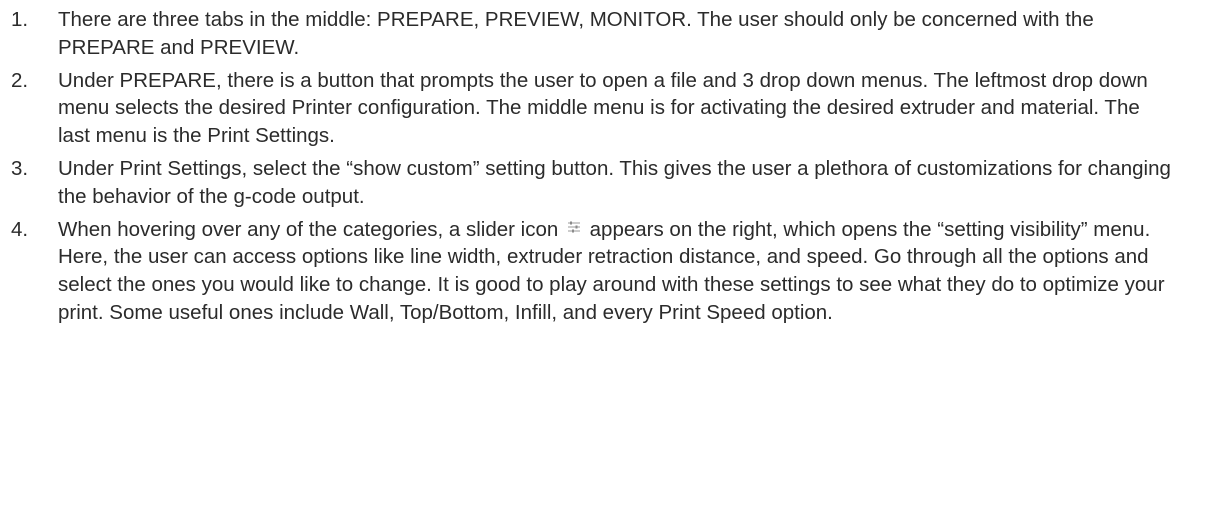 Image resolution: width=1232 pixels, height=508 pixels. I want to click on list-number: 3., so click(20, 168).